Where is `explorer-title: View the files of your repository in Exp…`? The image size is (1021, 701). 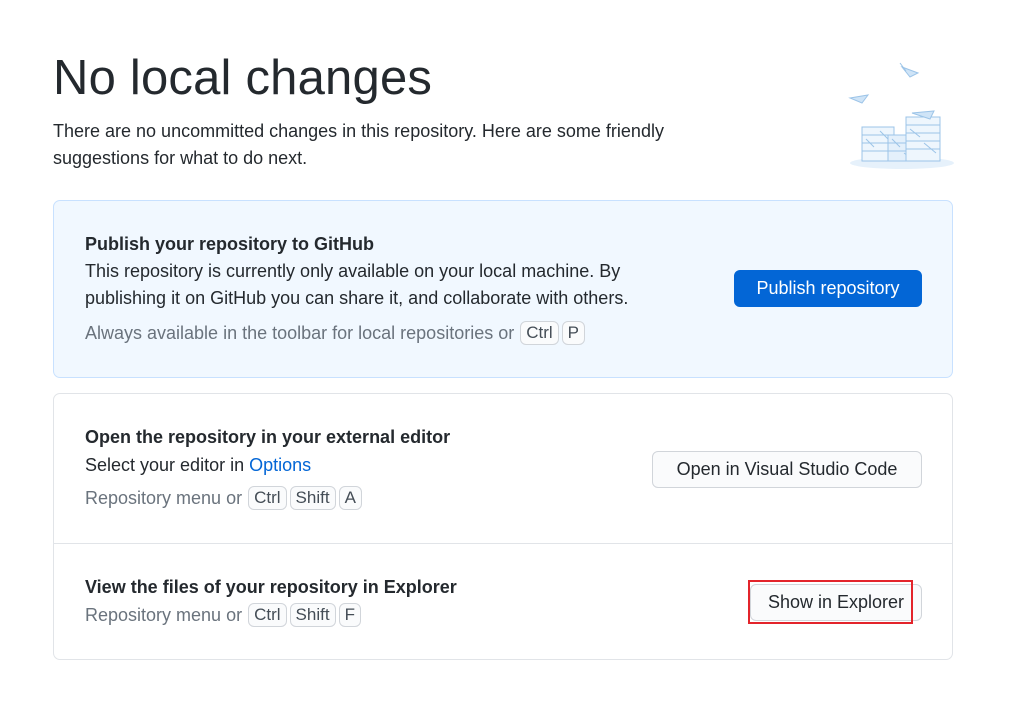 explorer-title: View the files of your repository in Exp… is located at coordinates (271, 587).